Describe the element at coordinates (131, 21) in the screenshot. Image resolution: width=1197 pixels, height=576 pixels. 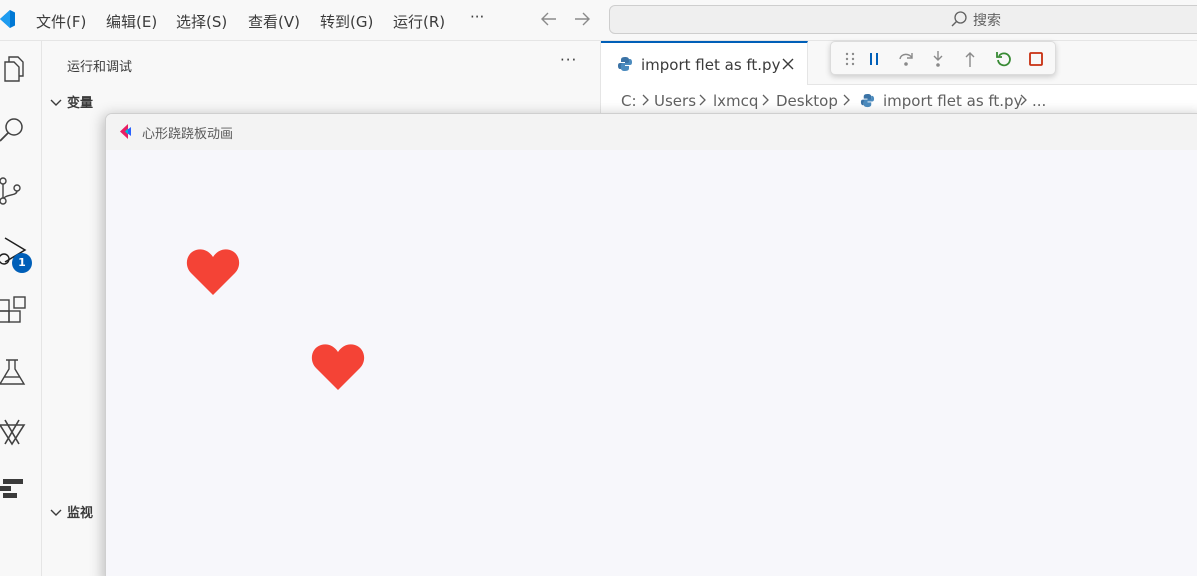
I see `menu-edit: 编辑(E)` at that location.